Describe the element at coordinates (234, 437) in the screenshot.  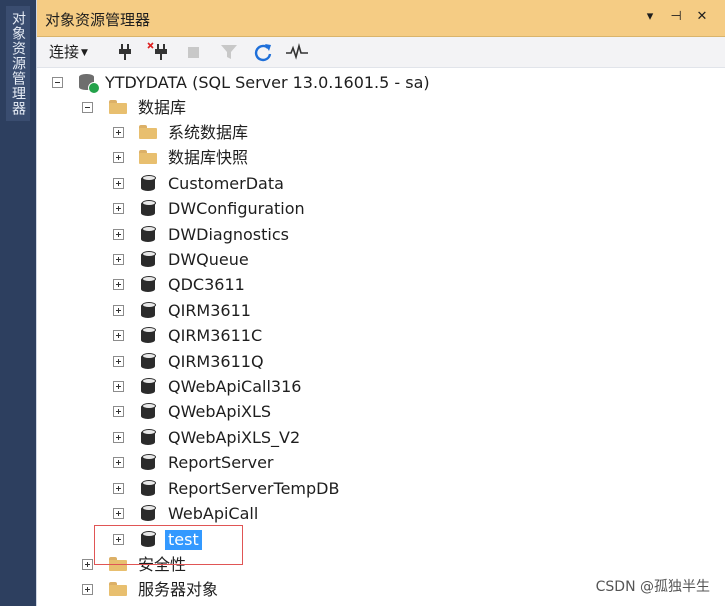
I see `database-label: QWebApiXLS_V2` at that location.